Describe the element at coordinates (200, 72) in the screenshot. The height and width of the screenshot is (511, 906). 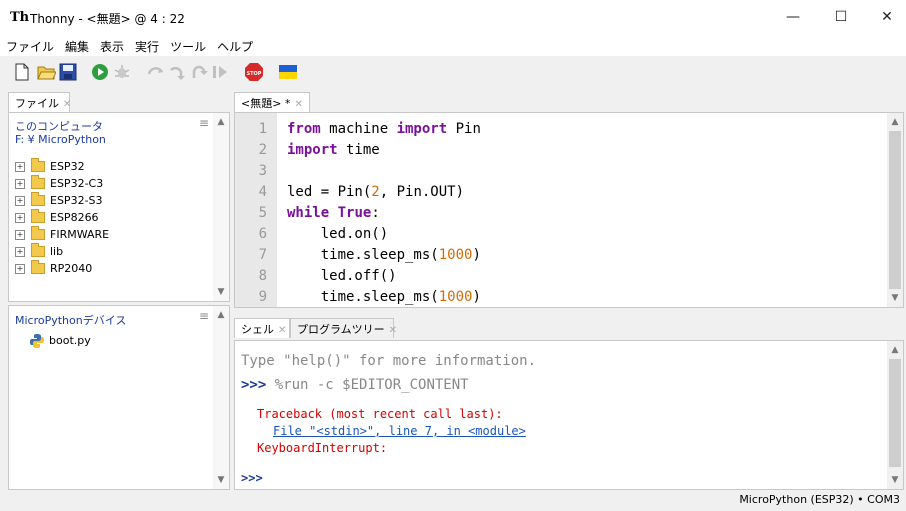
I see `step-out-icon` at that location.